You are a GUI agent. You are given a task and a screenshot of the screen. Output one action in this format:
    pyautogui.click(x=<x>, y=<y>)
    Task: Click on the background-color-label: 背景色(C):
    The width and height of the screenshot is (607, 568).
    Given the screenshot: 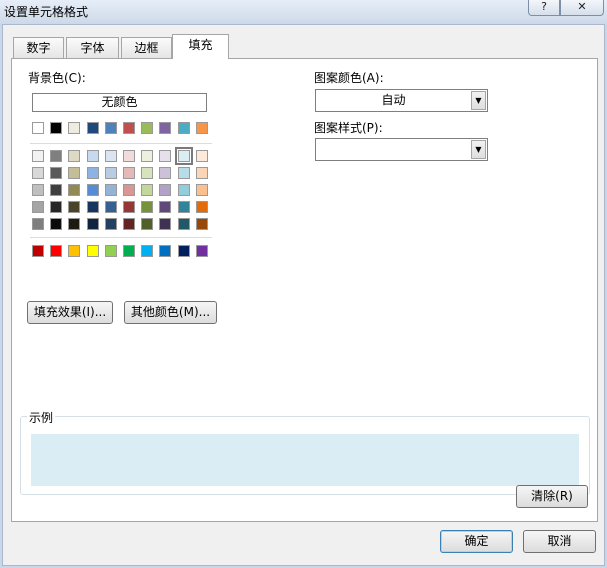 What is the action you would take?
    pyautogui.click(x=57, y=78)
    